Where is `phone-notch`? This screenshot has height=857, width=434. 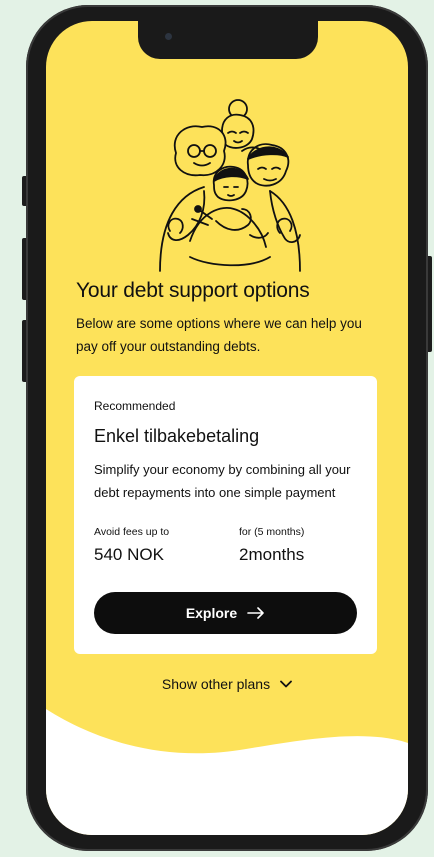
phone-notch is located at coordinates (228, 40).